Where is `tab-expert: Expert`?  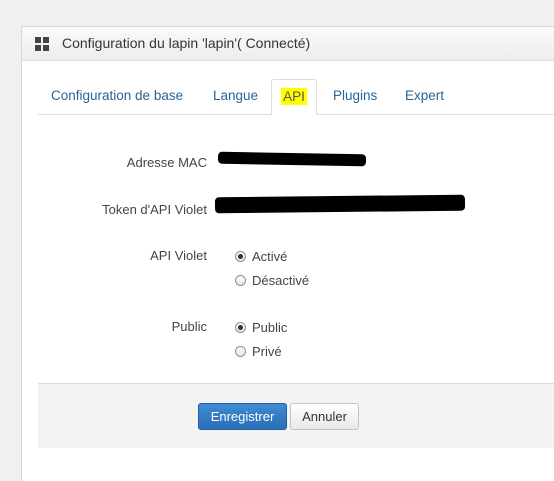 tab-expert: Expert is located at coordinates (424, 96).